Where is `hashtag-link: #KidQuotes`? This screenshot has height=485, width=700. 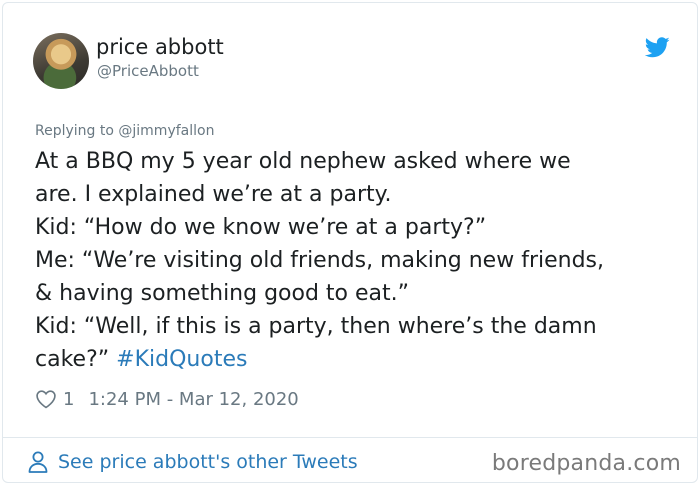 hashtag-link: #KidQuotes is located at coordinates (181, 359).